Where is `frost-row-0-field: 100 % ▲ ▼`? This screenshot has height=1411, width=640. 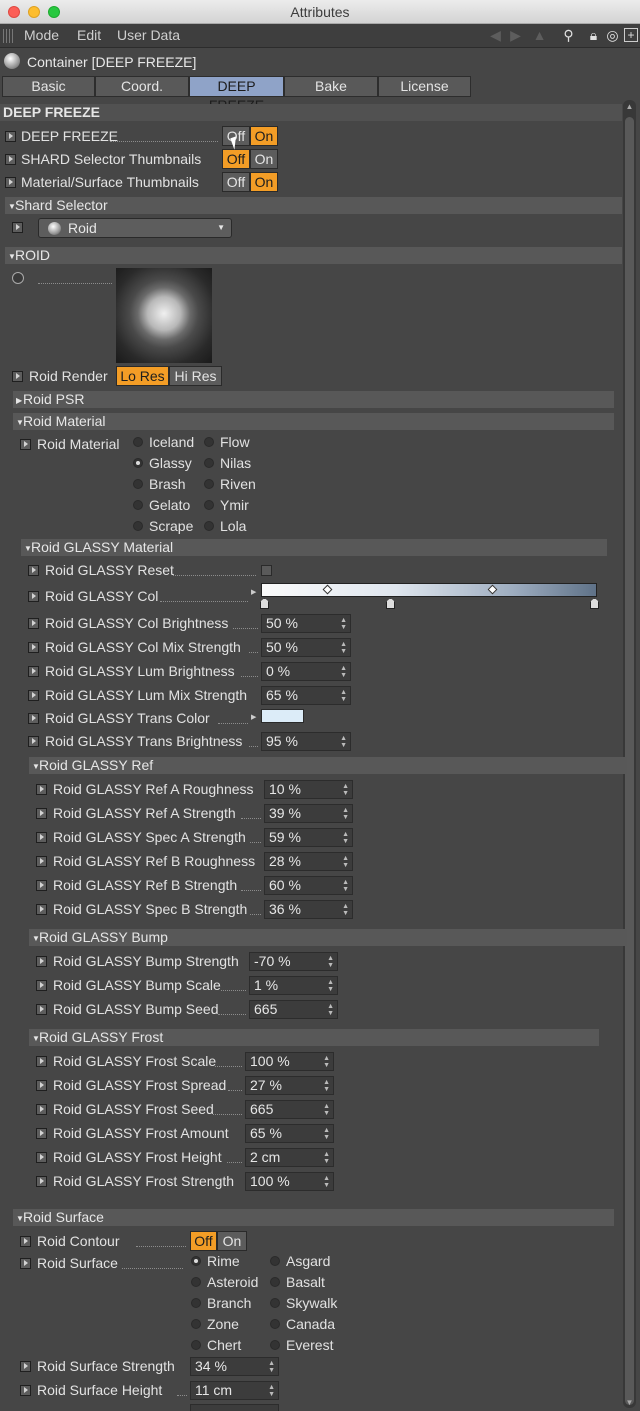
frost-row-0-field: 100 % ▲ ▼ is located at coordinates (289, 1061).